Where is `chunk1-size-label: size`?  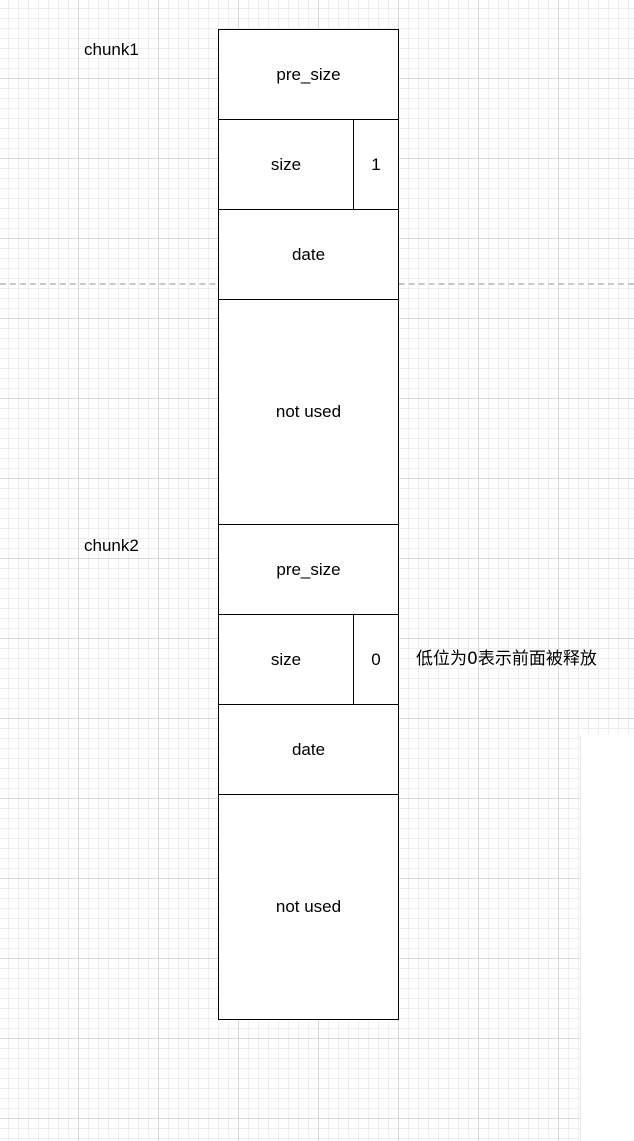 chunk1-size-label: size is located at coordinates (286, 164).